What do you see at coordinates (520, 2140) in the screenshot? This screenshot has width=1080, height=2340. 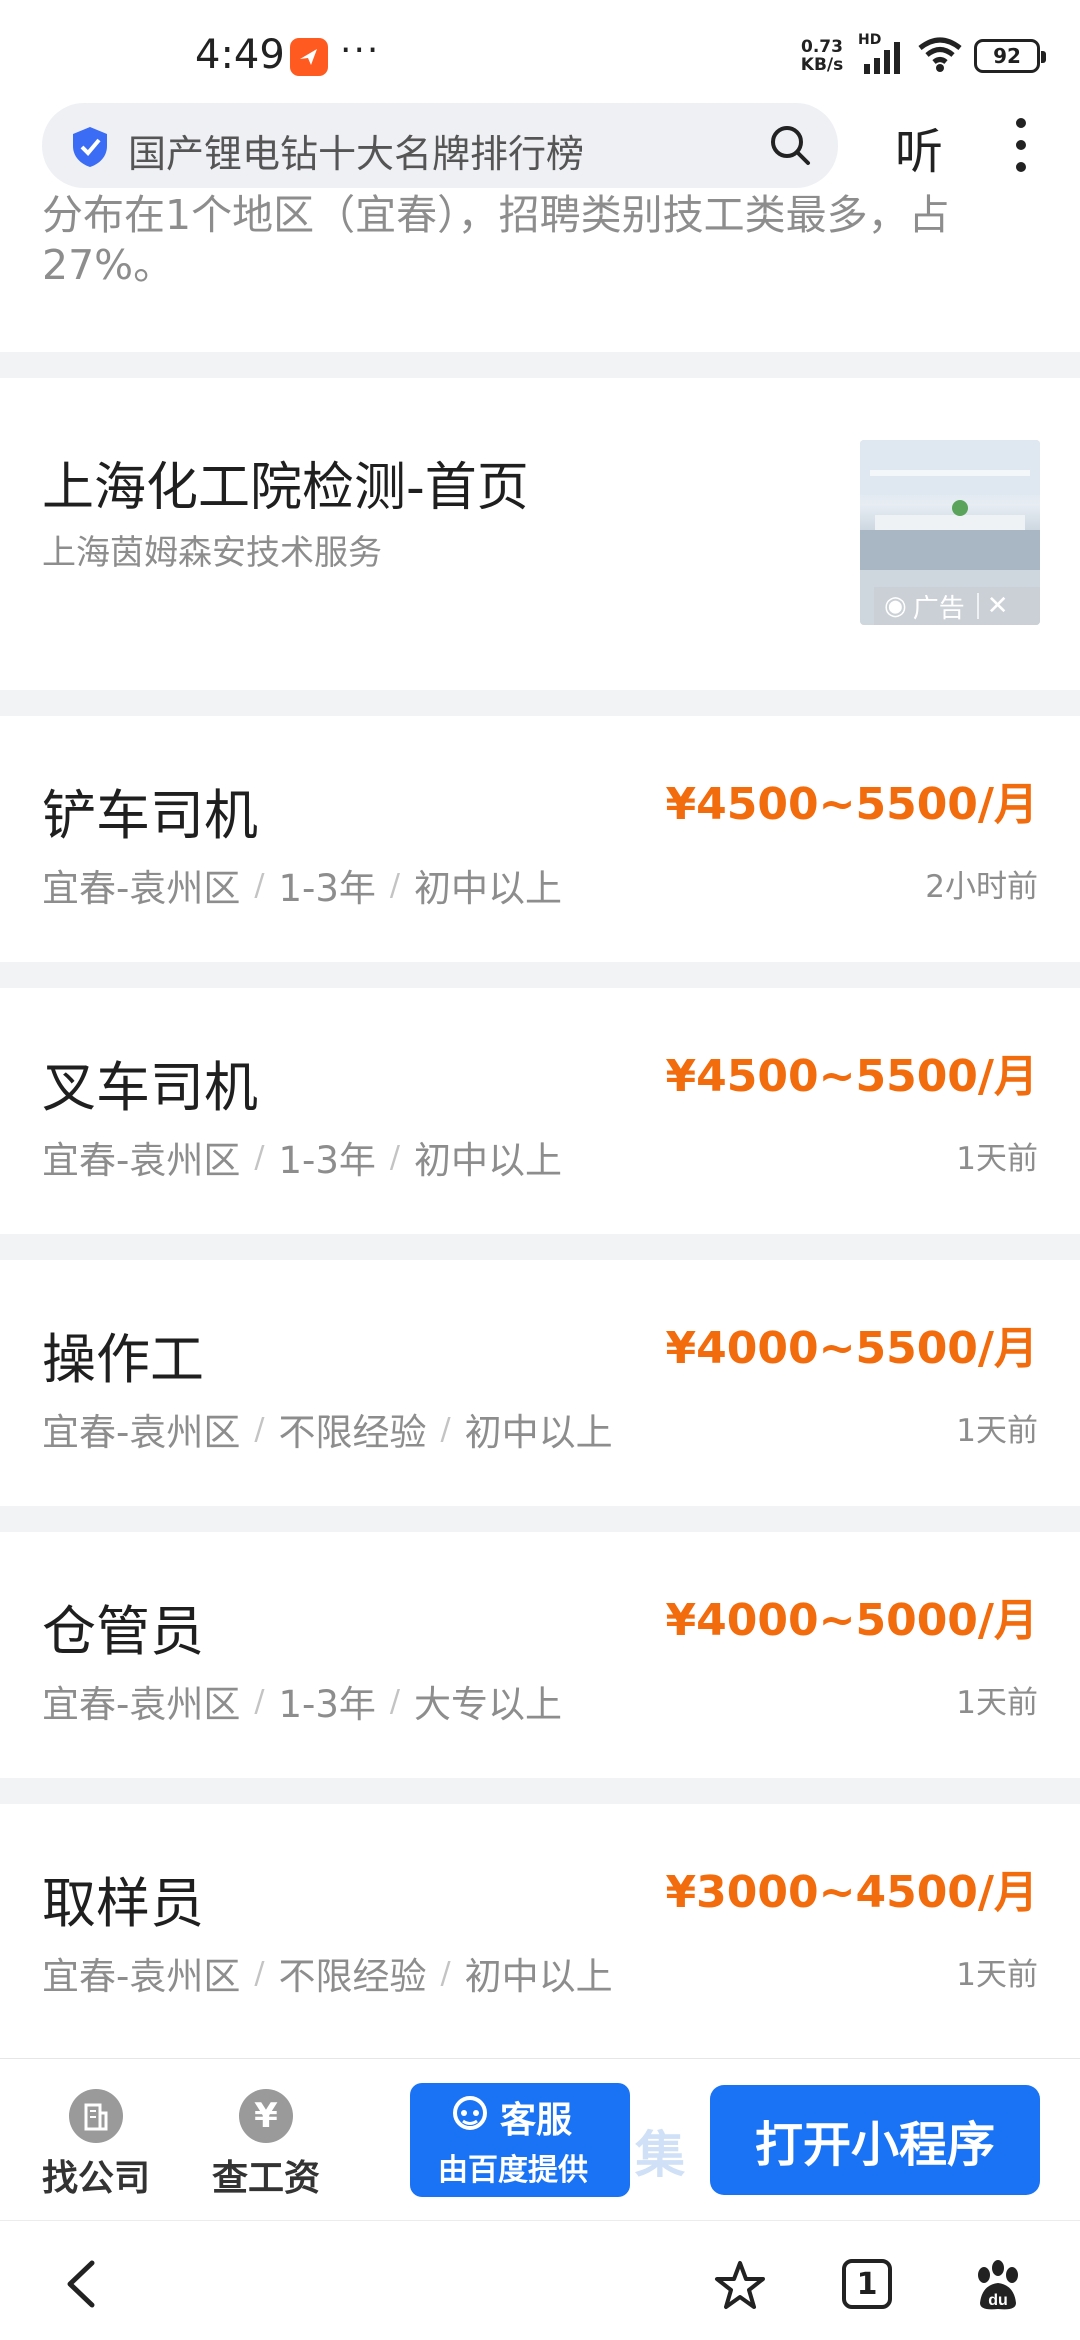 I see `customer-service-button: 客服 由百度提供` at bounding box center [520, 2140].